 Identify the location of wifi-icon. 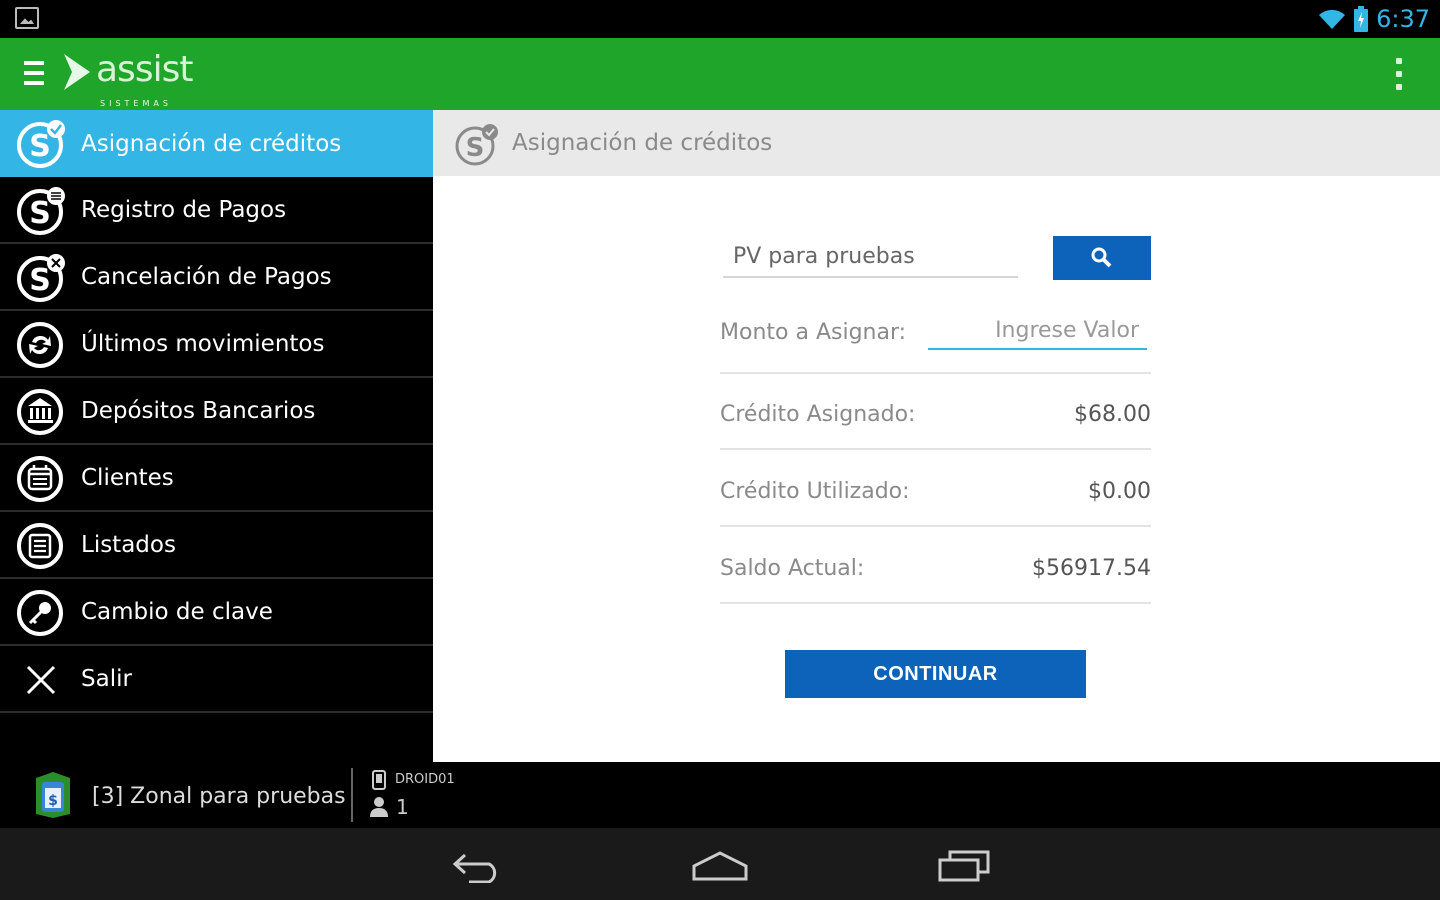
(1332, 19).